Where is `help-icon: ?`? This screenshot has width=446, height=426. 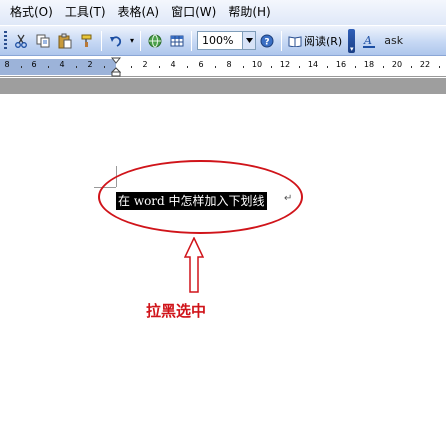
help-icon: ? is located at coordinates (267, 40).